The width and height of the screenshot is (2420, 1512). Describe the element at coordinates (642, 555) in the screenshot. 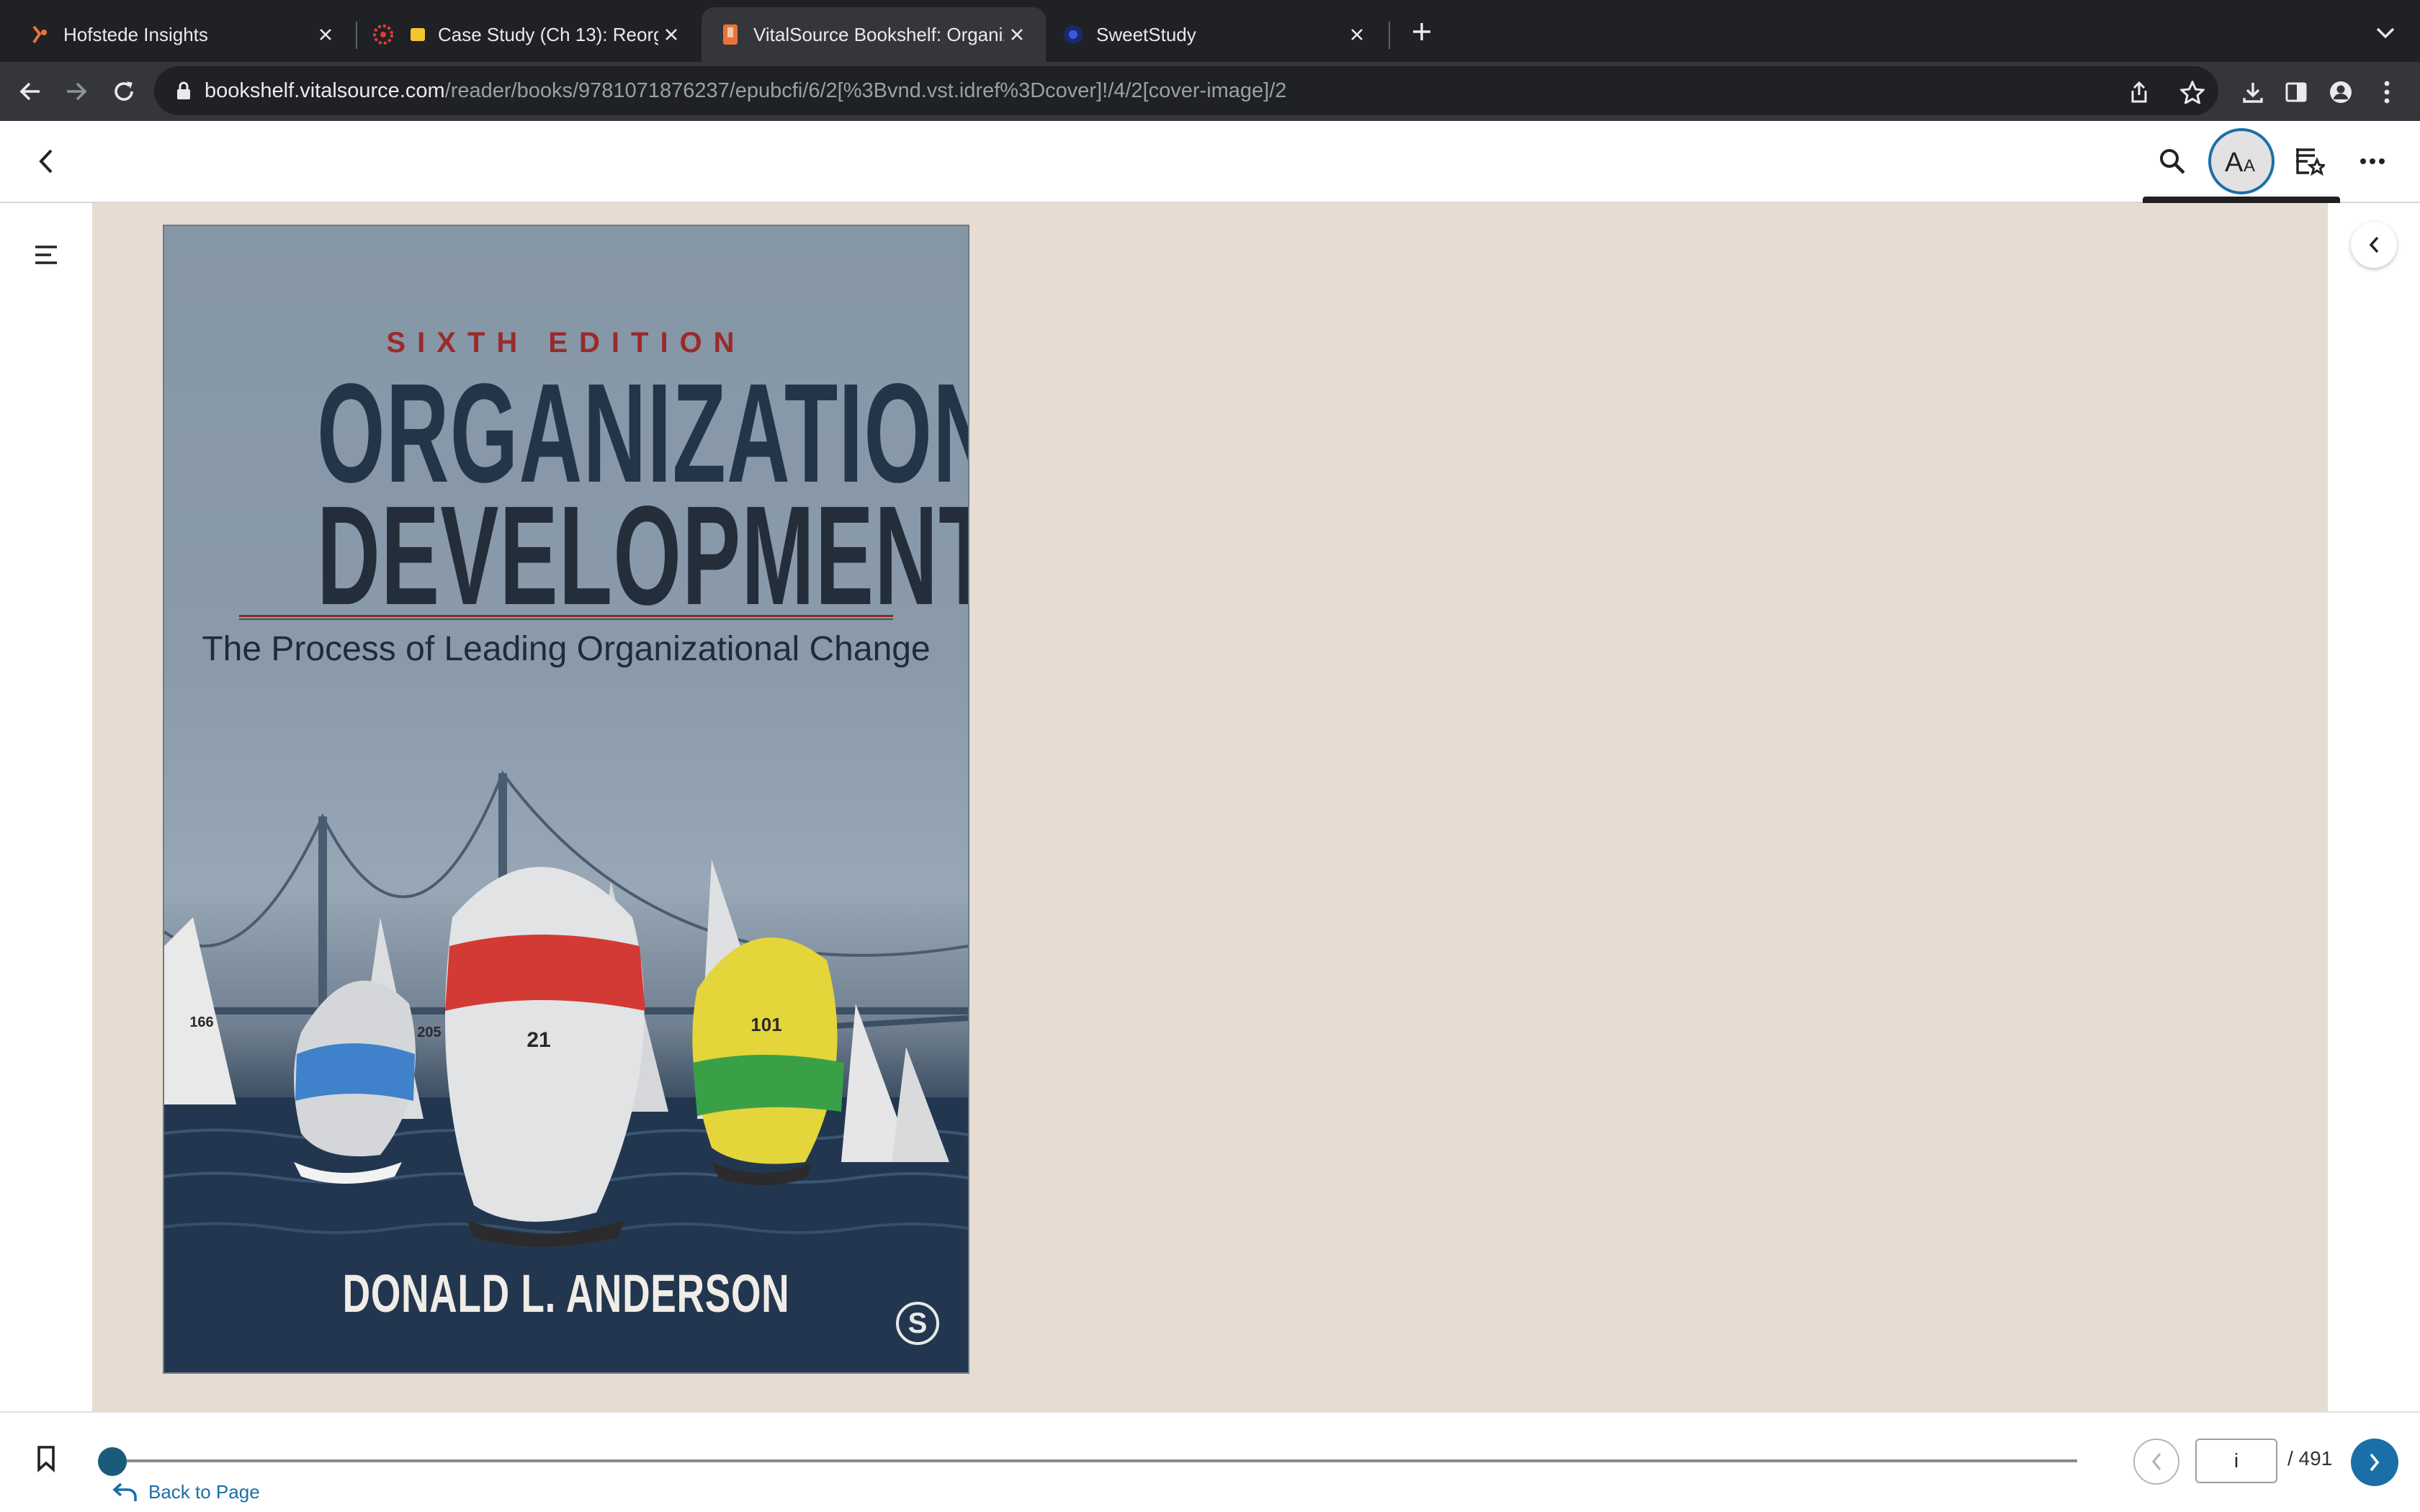

I see `cover-title-line2: DEVELOPMENT` at that location.